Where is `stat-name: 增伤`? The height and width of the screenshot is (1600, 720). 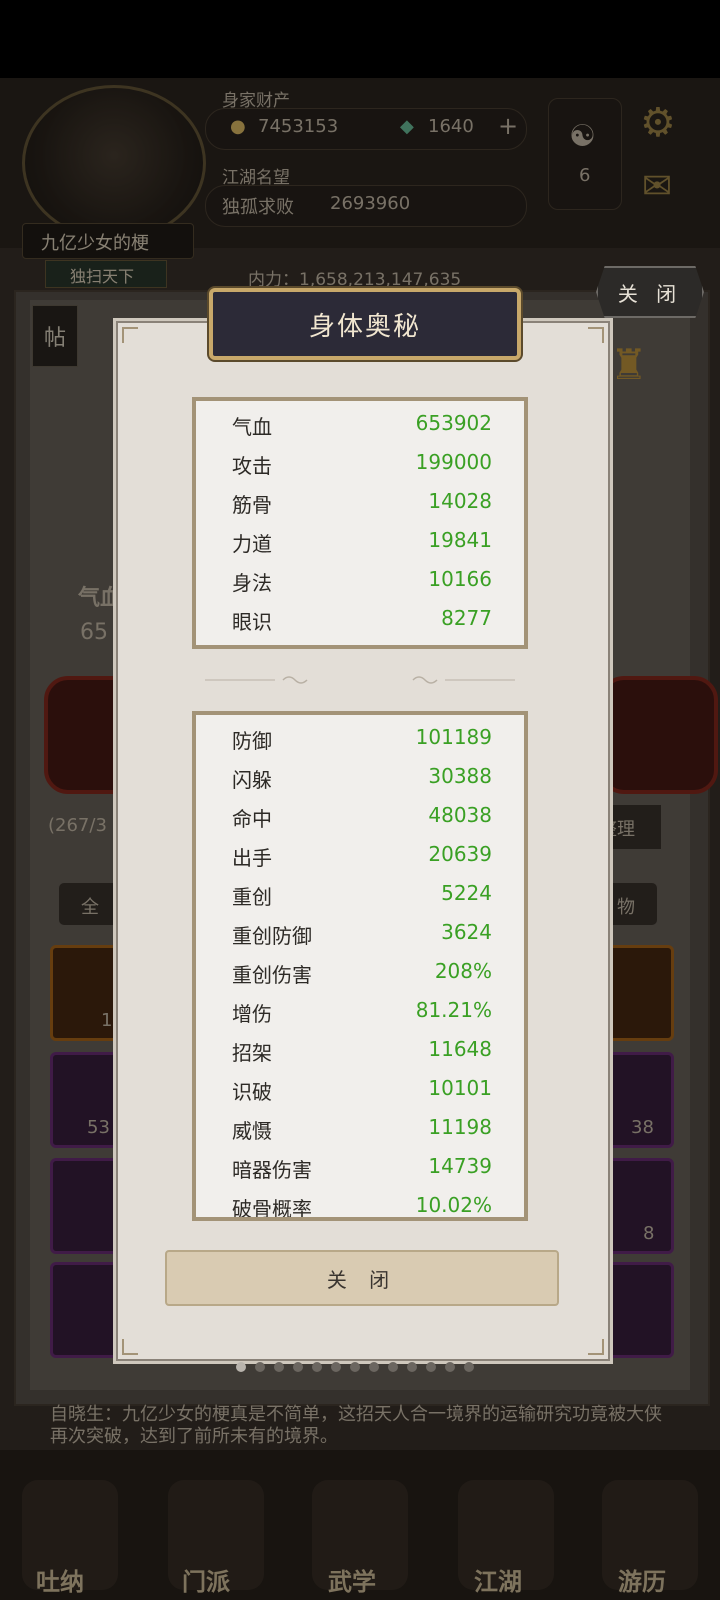
stat-name: 增伤 is located at coordinates (252, 1014).